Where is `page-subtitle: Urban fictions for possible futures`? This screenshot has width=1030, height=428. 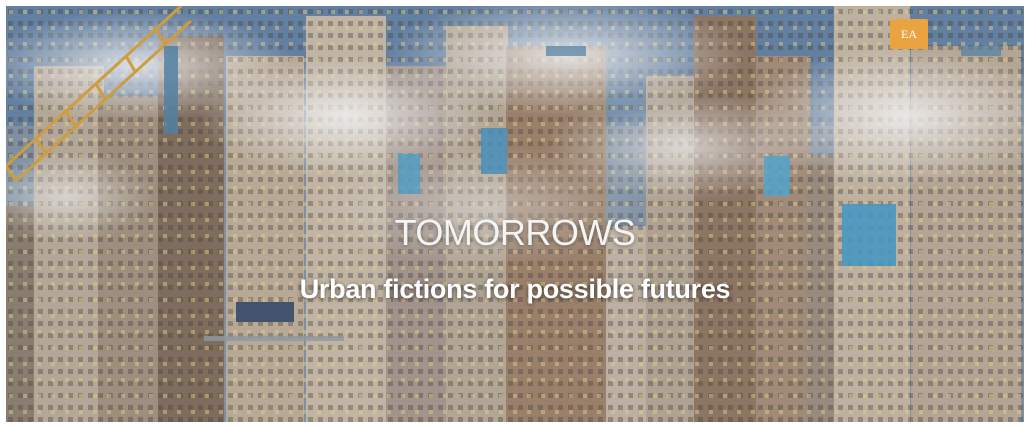
page-subtitle: Urban fictions for possible futures is located at coordinates (515, 289).